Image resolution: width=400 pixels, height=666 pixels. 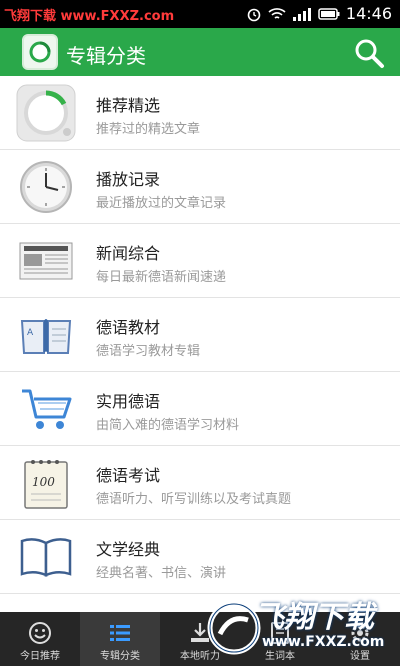 What do you see at coordinates (200, 483) in the screenshot?
I see `list-item-exams: 100 德语考试 德语听力、听写训练以及考试真题` at bounding box center [200, 483].